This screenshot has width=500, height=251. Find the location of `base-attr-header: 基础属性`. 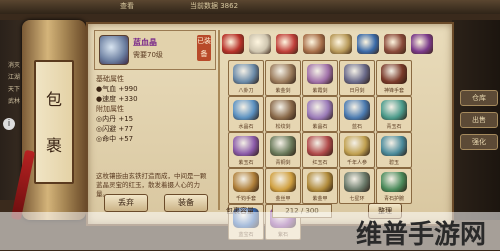

base-attr-header: 基础属性 is located at coordinates (110, 79).